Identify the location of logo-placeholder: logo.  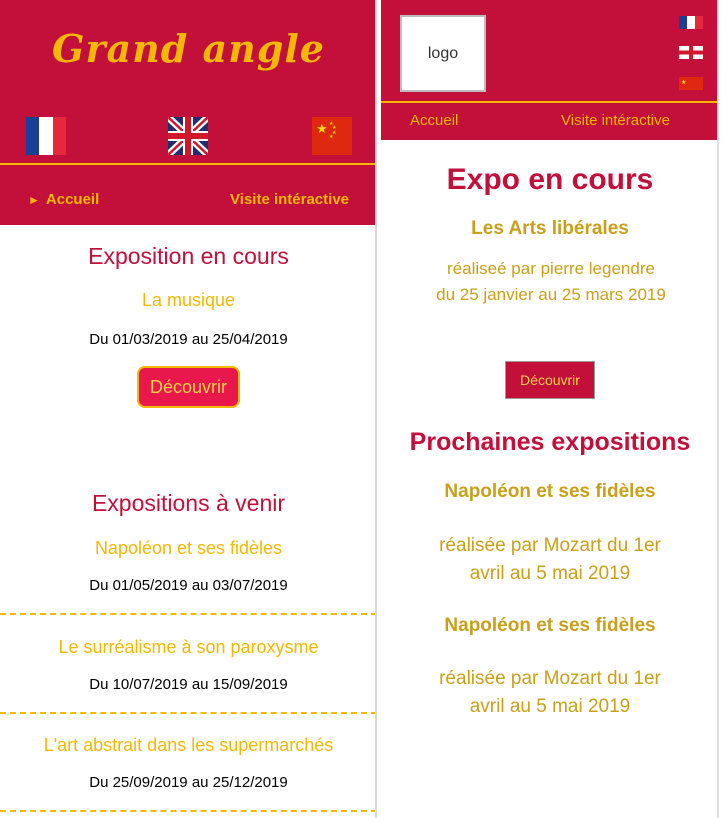
(443, 53).